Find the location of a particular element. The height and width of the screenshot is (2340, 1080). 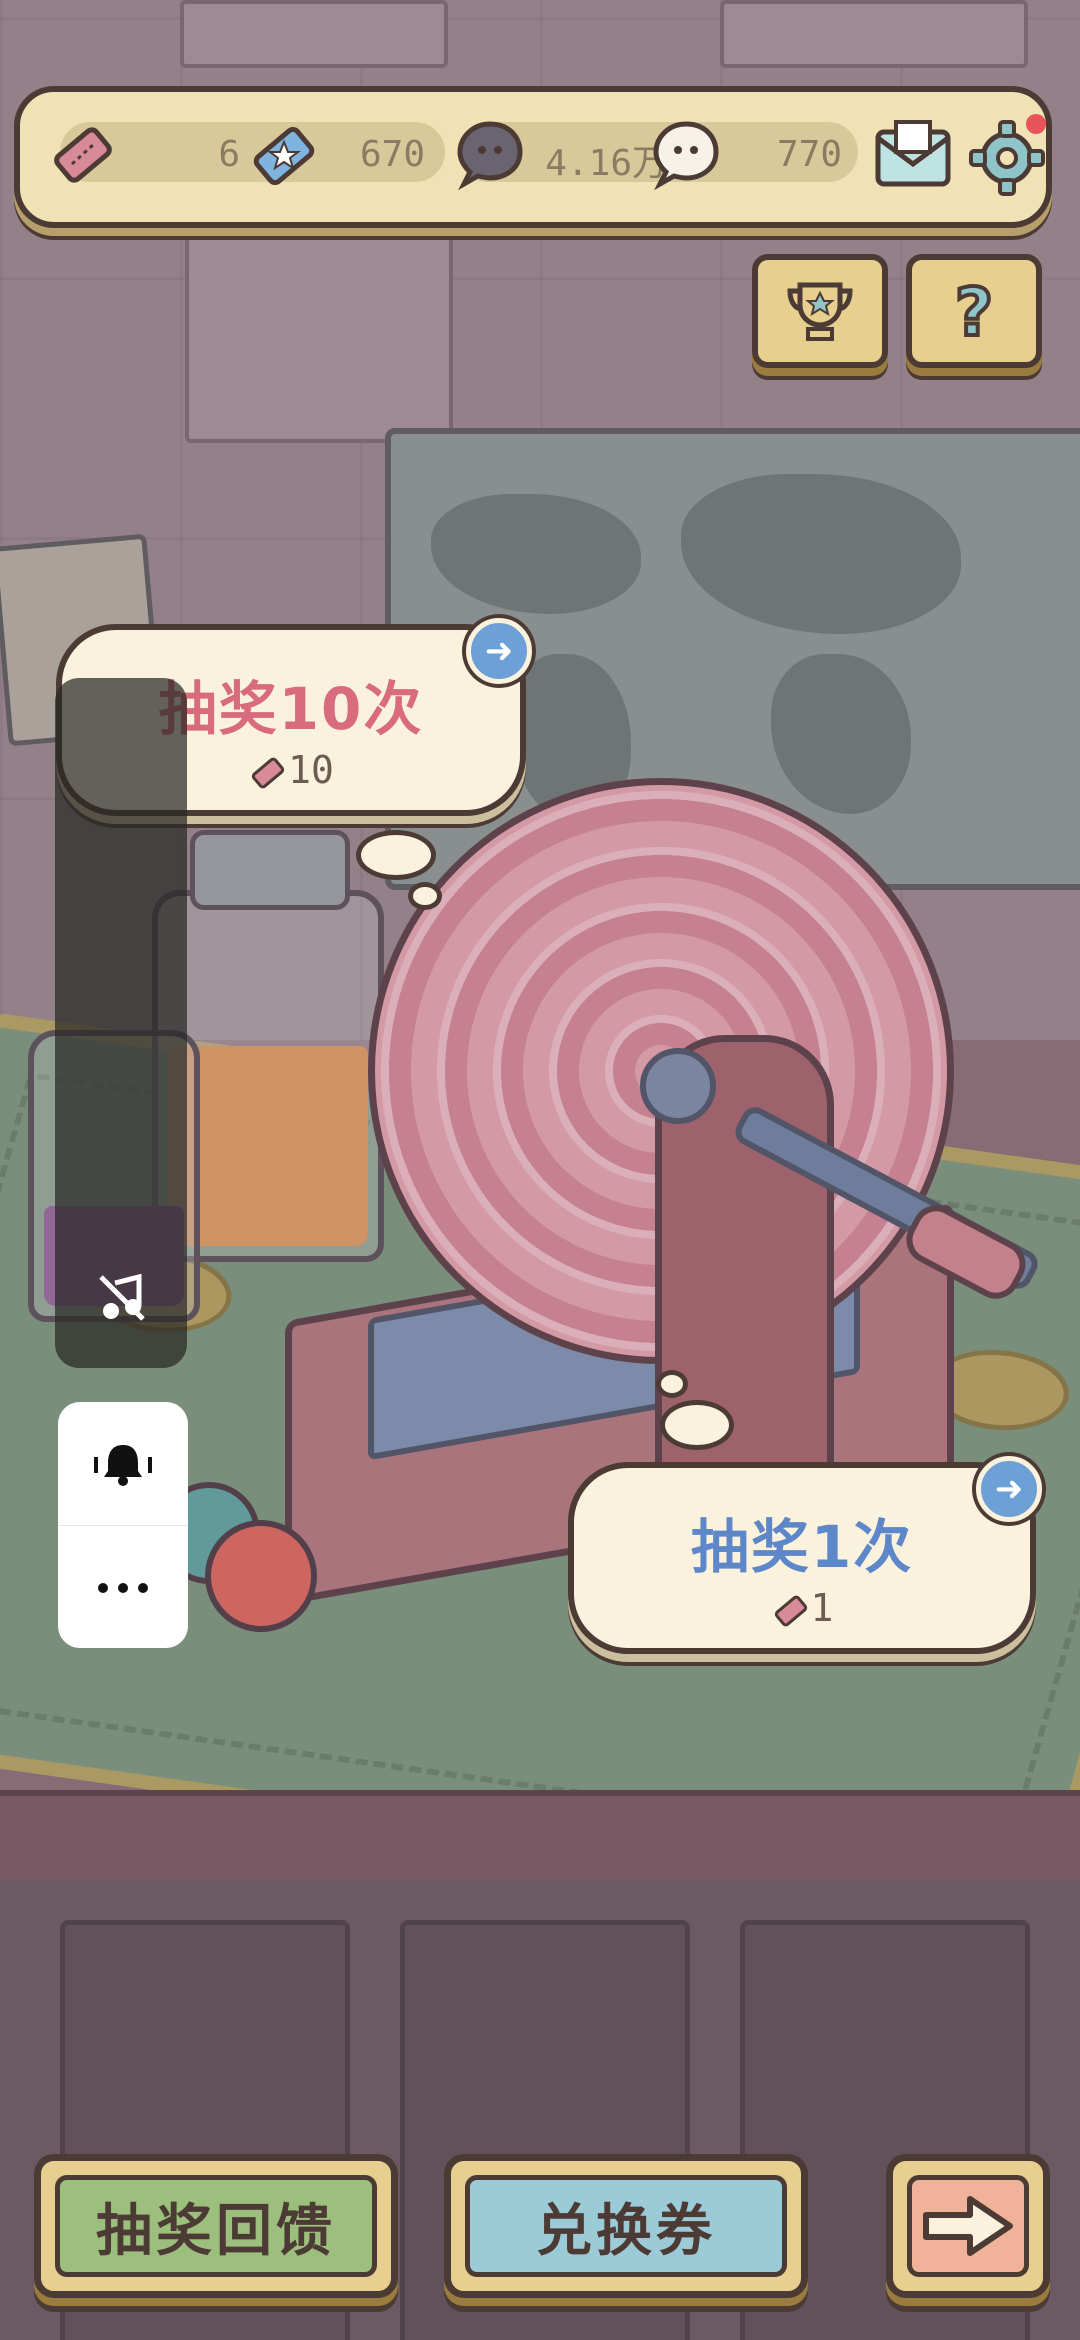

music-off-icon is located at coordinates (122, 1297).